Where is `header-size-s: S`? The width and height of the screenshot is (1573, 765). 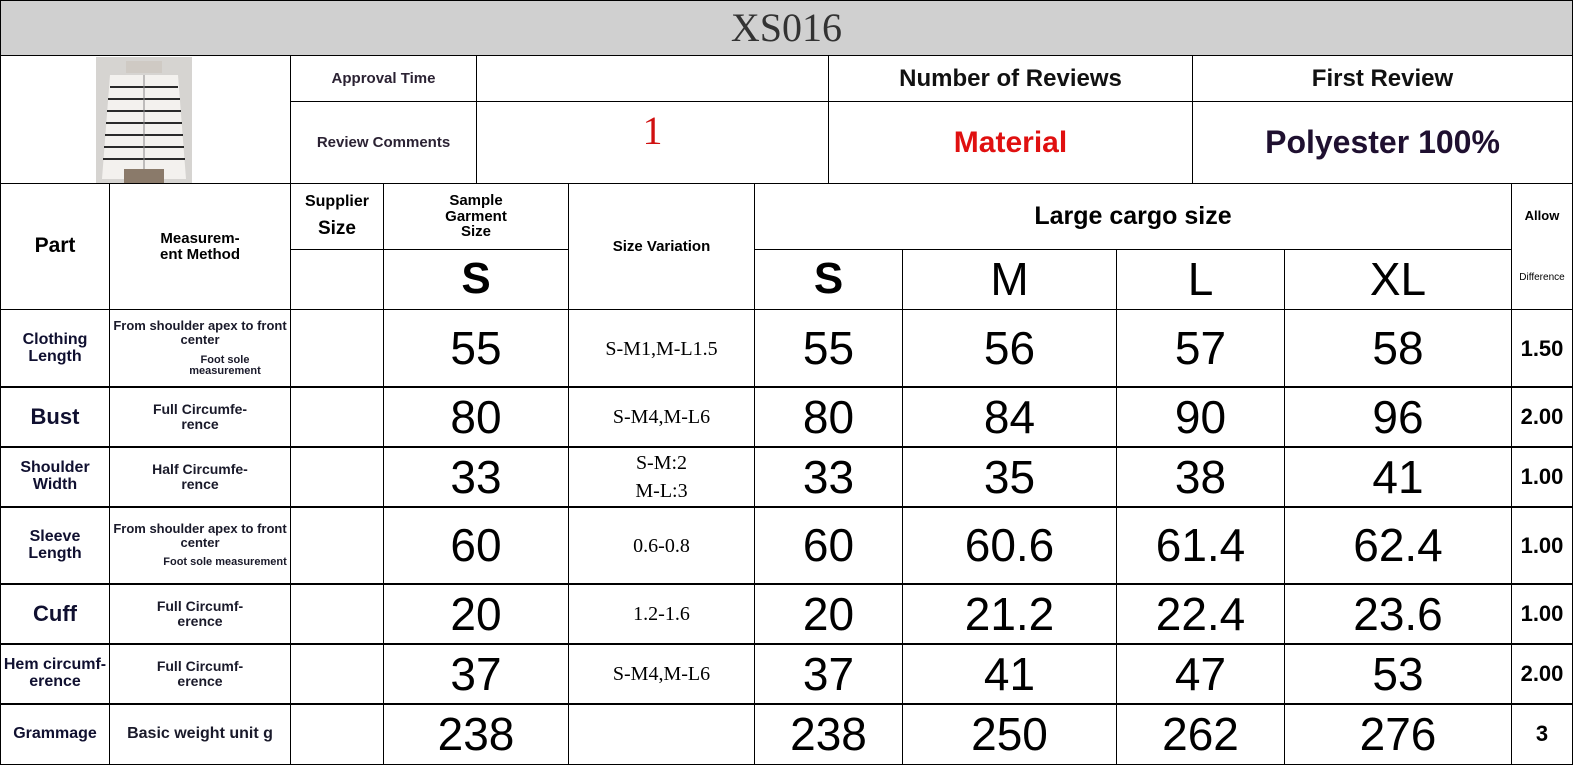
header-size-s: S is located at coordinates (828, 279).